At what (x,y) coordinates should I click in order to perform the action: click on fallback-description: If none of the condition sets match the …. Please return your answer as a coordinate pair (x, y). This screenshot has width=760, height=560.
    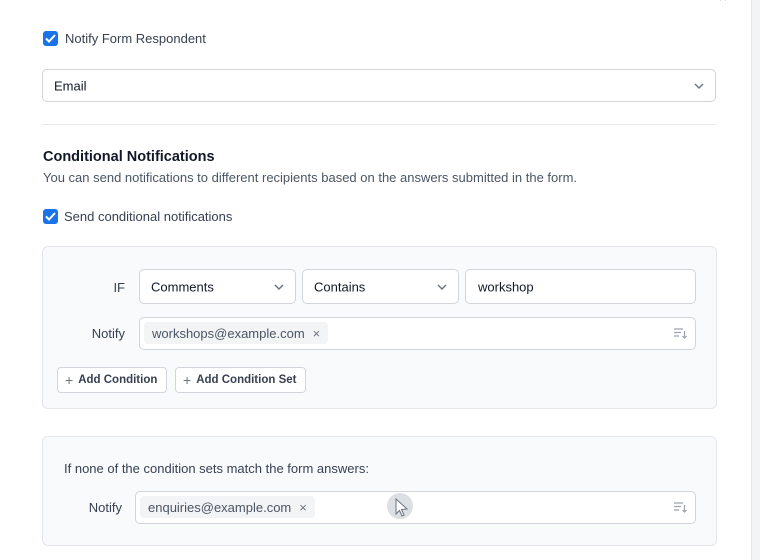
    Looking at the image, I should click on (216, 468).